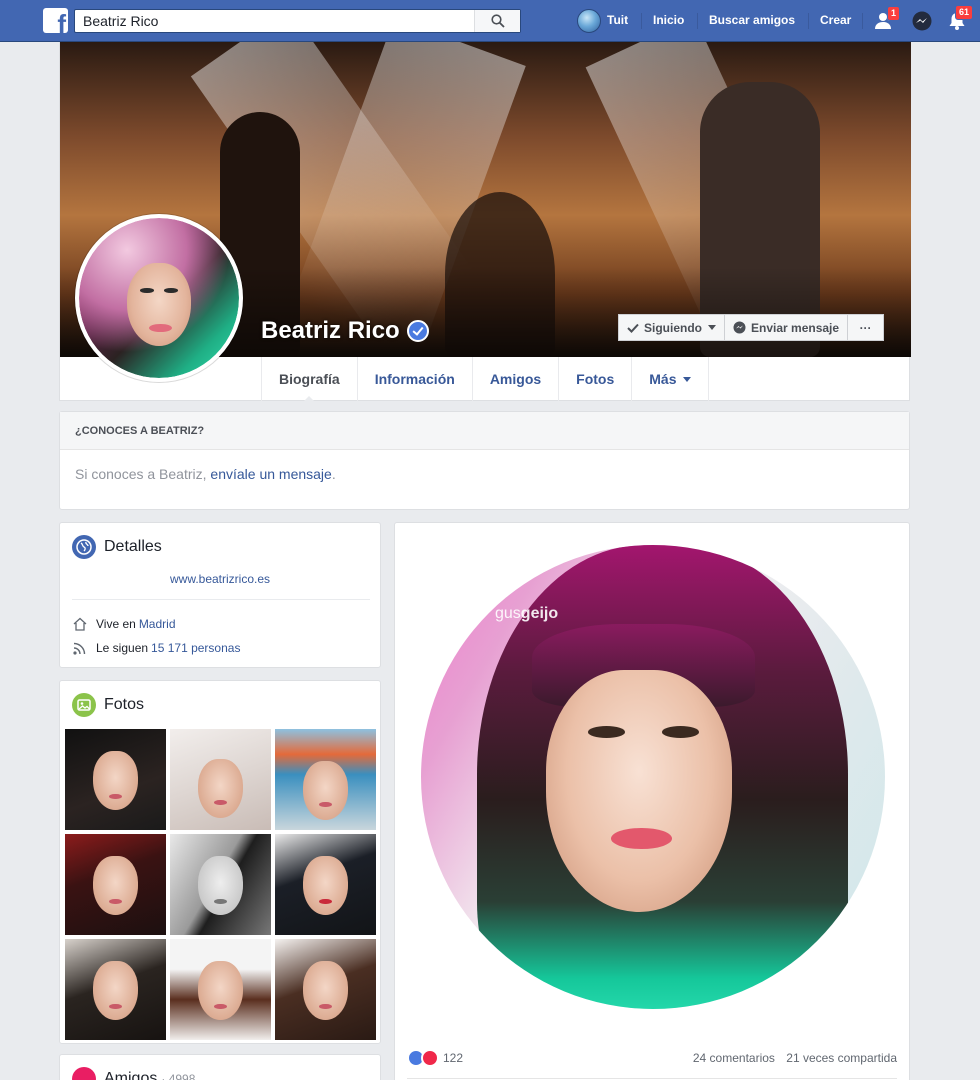 The width and height of the screenshot is (980, 1080). What do you see at coordinates (160, 327) in the screenshot?
I see `portrait-lips` at bounding box center [160, 327].